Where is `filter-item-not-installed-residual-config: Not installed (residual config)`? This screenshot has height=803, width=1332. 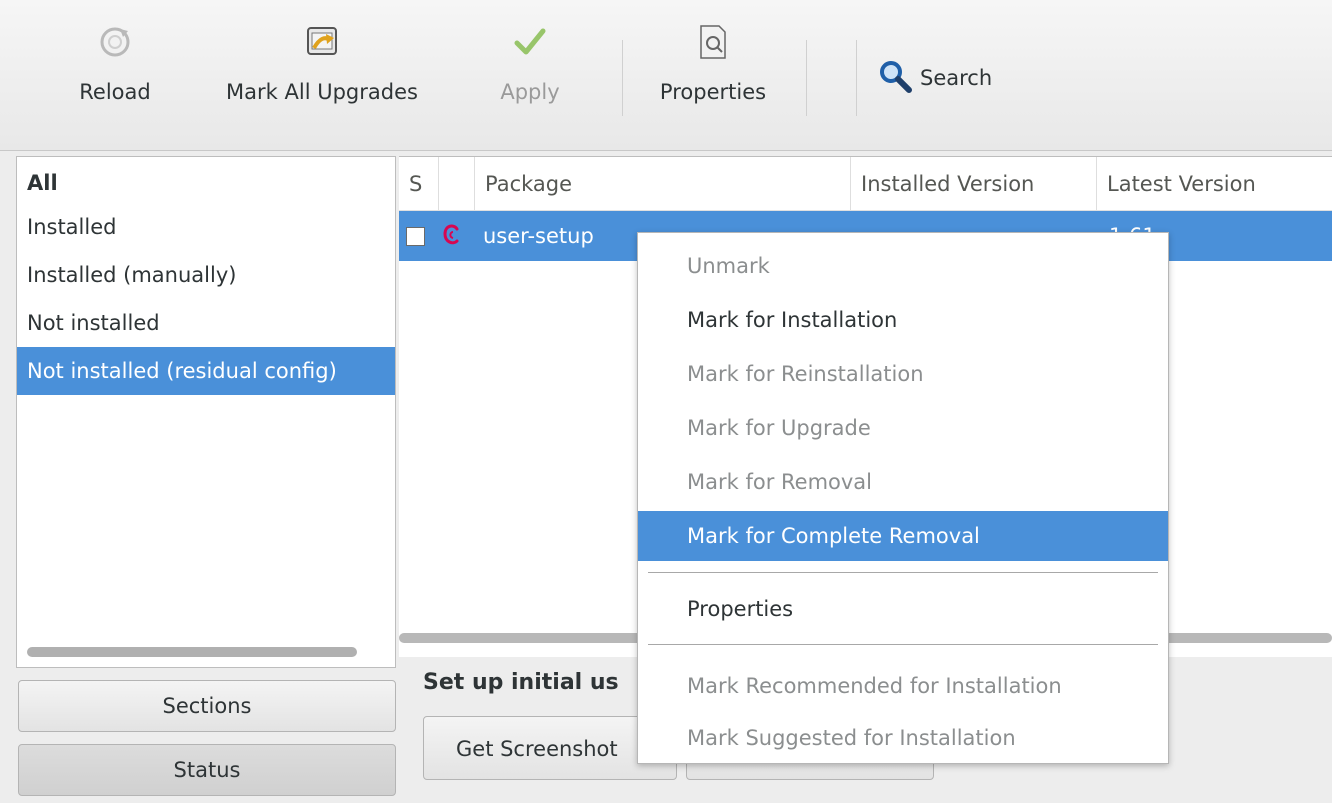
filter-item-not-installed-residual-config: Not installed (residual config) is located at coordinates (206, 371).